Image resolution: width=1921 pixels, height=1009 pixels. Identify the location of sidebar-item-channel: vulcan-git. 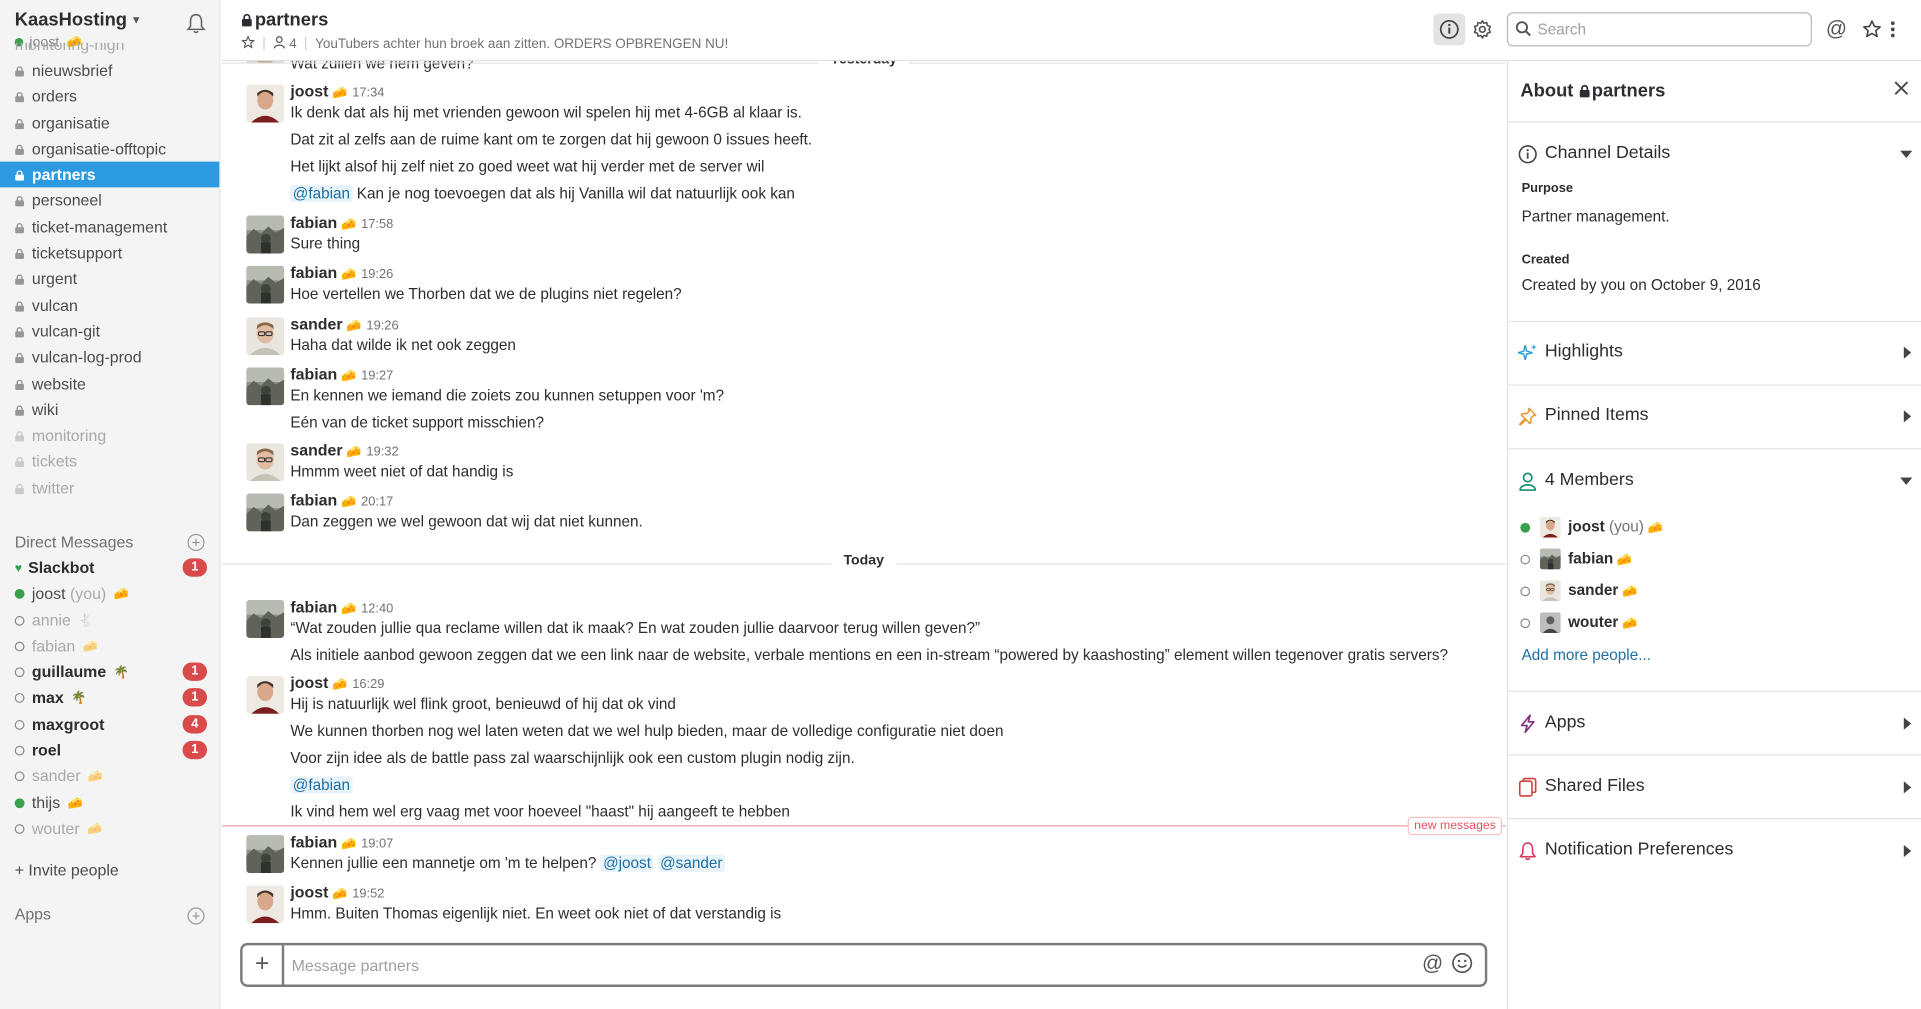
(109, 331).